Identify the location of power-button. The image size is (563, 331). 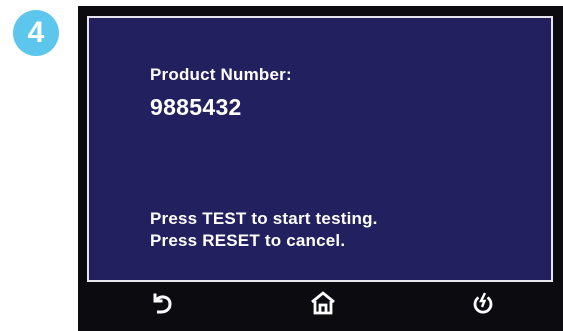
(483, 303).